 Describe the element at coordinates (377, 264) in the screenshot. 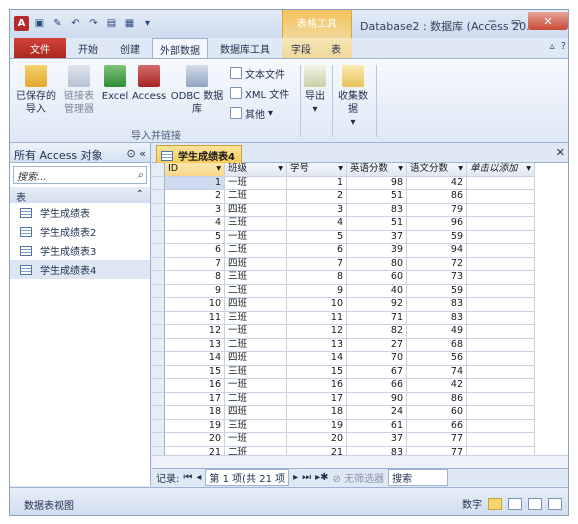

I see `cell-english: 80` at that location.